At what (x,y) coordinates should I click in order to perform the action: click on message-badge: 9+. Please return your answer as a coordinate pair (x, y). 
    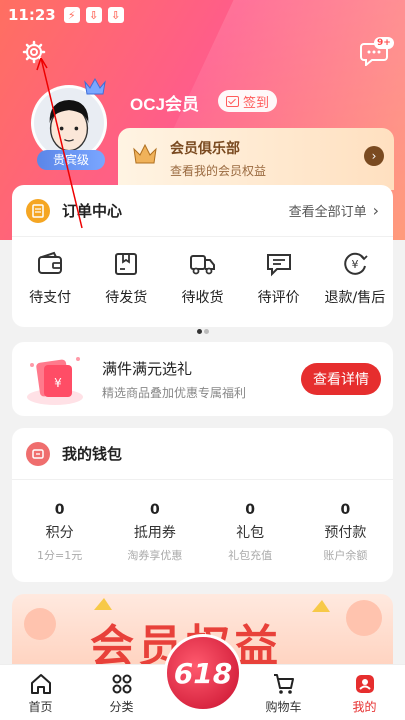
    Looking at the image, I should click on (384, 43).